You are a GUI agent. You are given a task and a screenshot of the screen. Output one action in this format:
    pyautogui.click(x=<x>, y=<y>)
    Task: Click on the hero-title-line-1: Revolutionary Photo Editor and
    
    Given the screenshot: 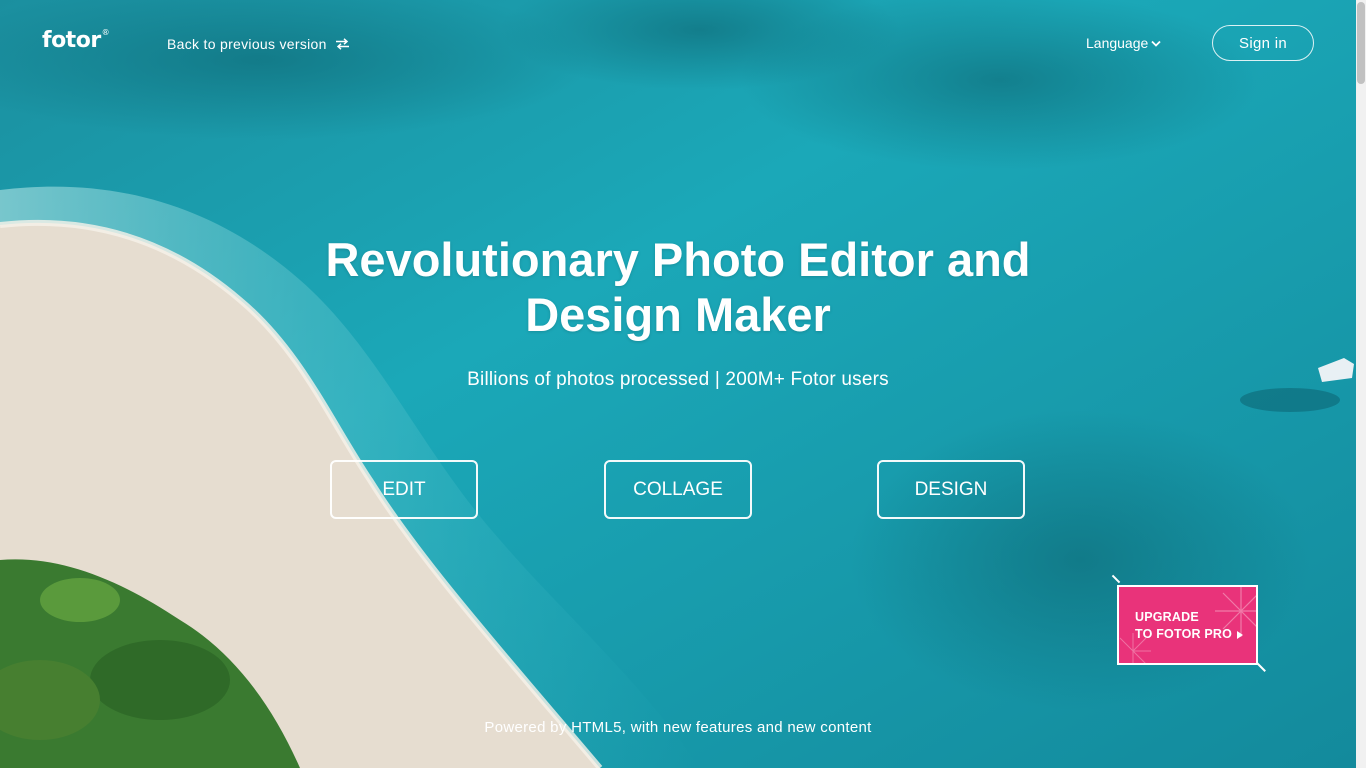 What is the action you would take?
    pyautogui.click(x=678, y=259)
    